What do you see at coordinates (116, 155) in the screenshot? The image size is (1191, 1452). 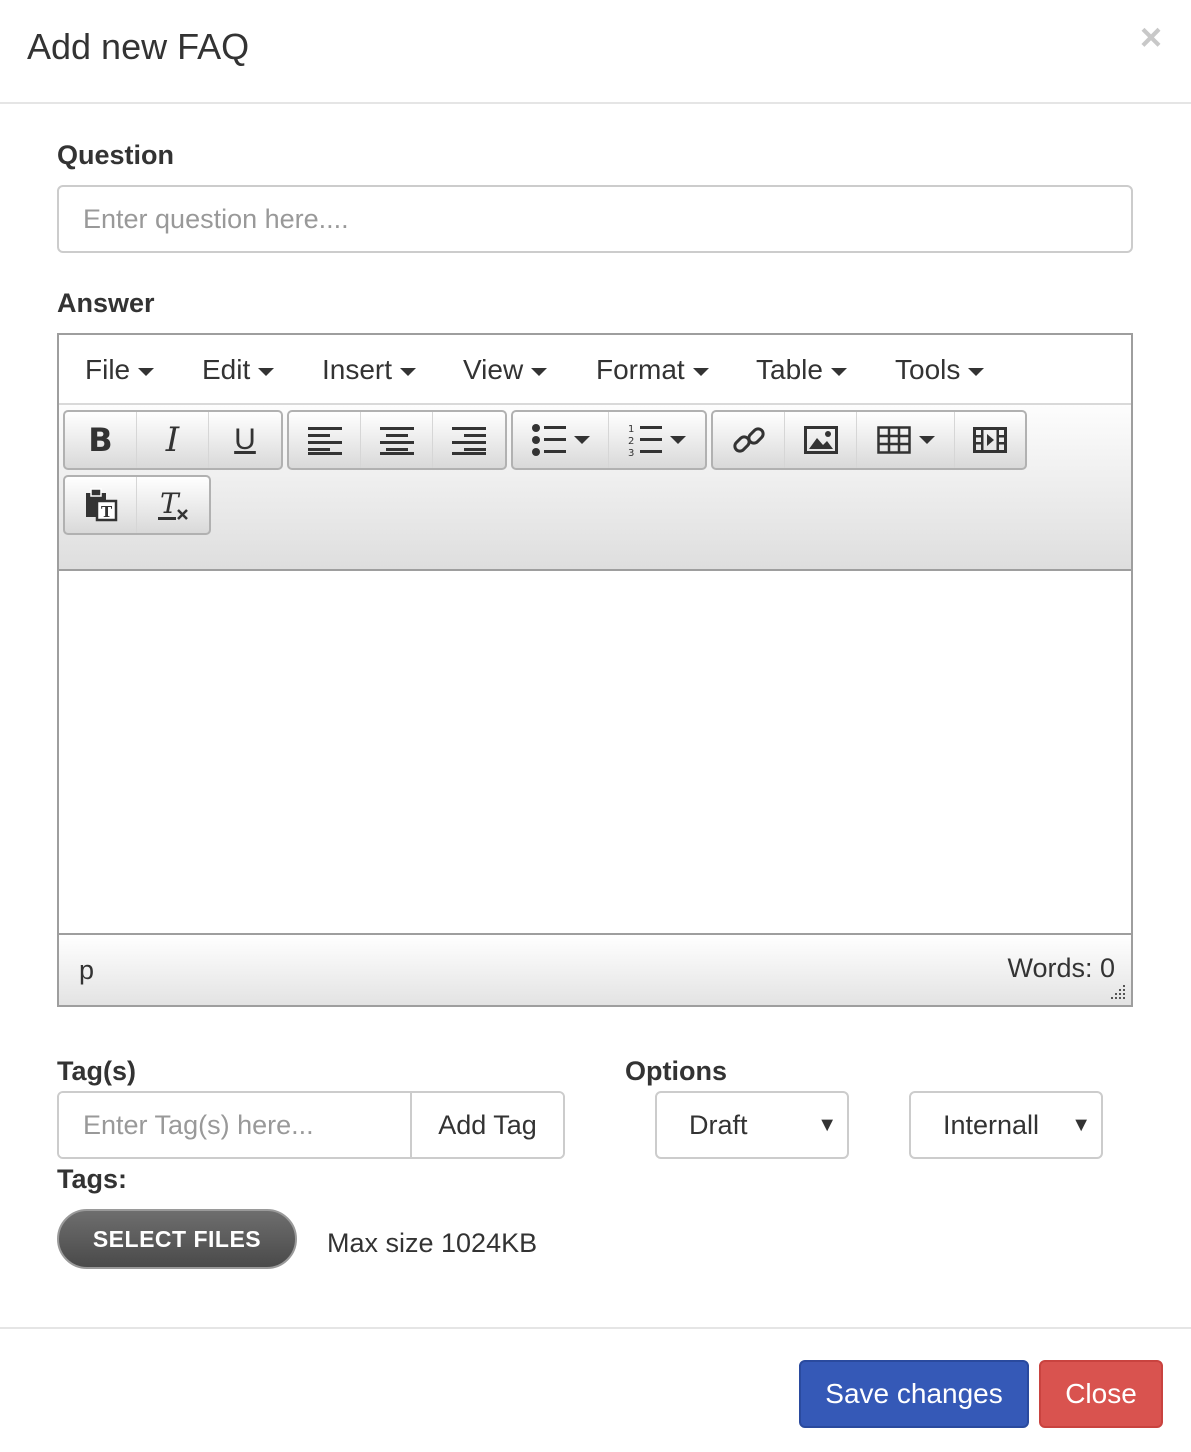 I see `question-label: Question` at bounding box center [116, 155].